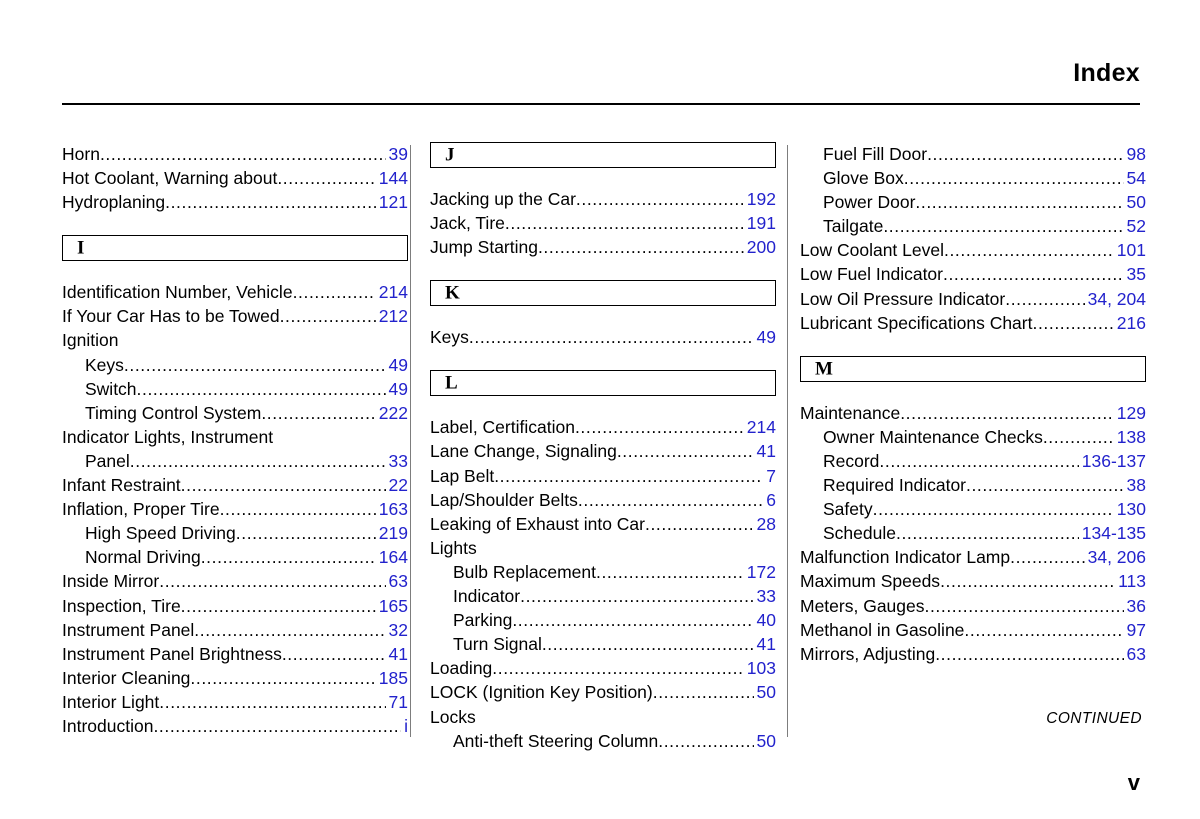  What do you see at coordinates (1135, 630) in the screenshot?
I see `index-entry-page-number: 97` at bounding box center [1135, 630].